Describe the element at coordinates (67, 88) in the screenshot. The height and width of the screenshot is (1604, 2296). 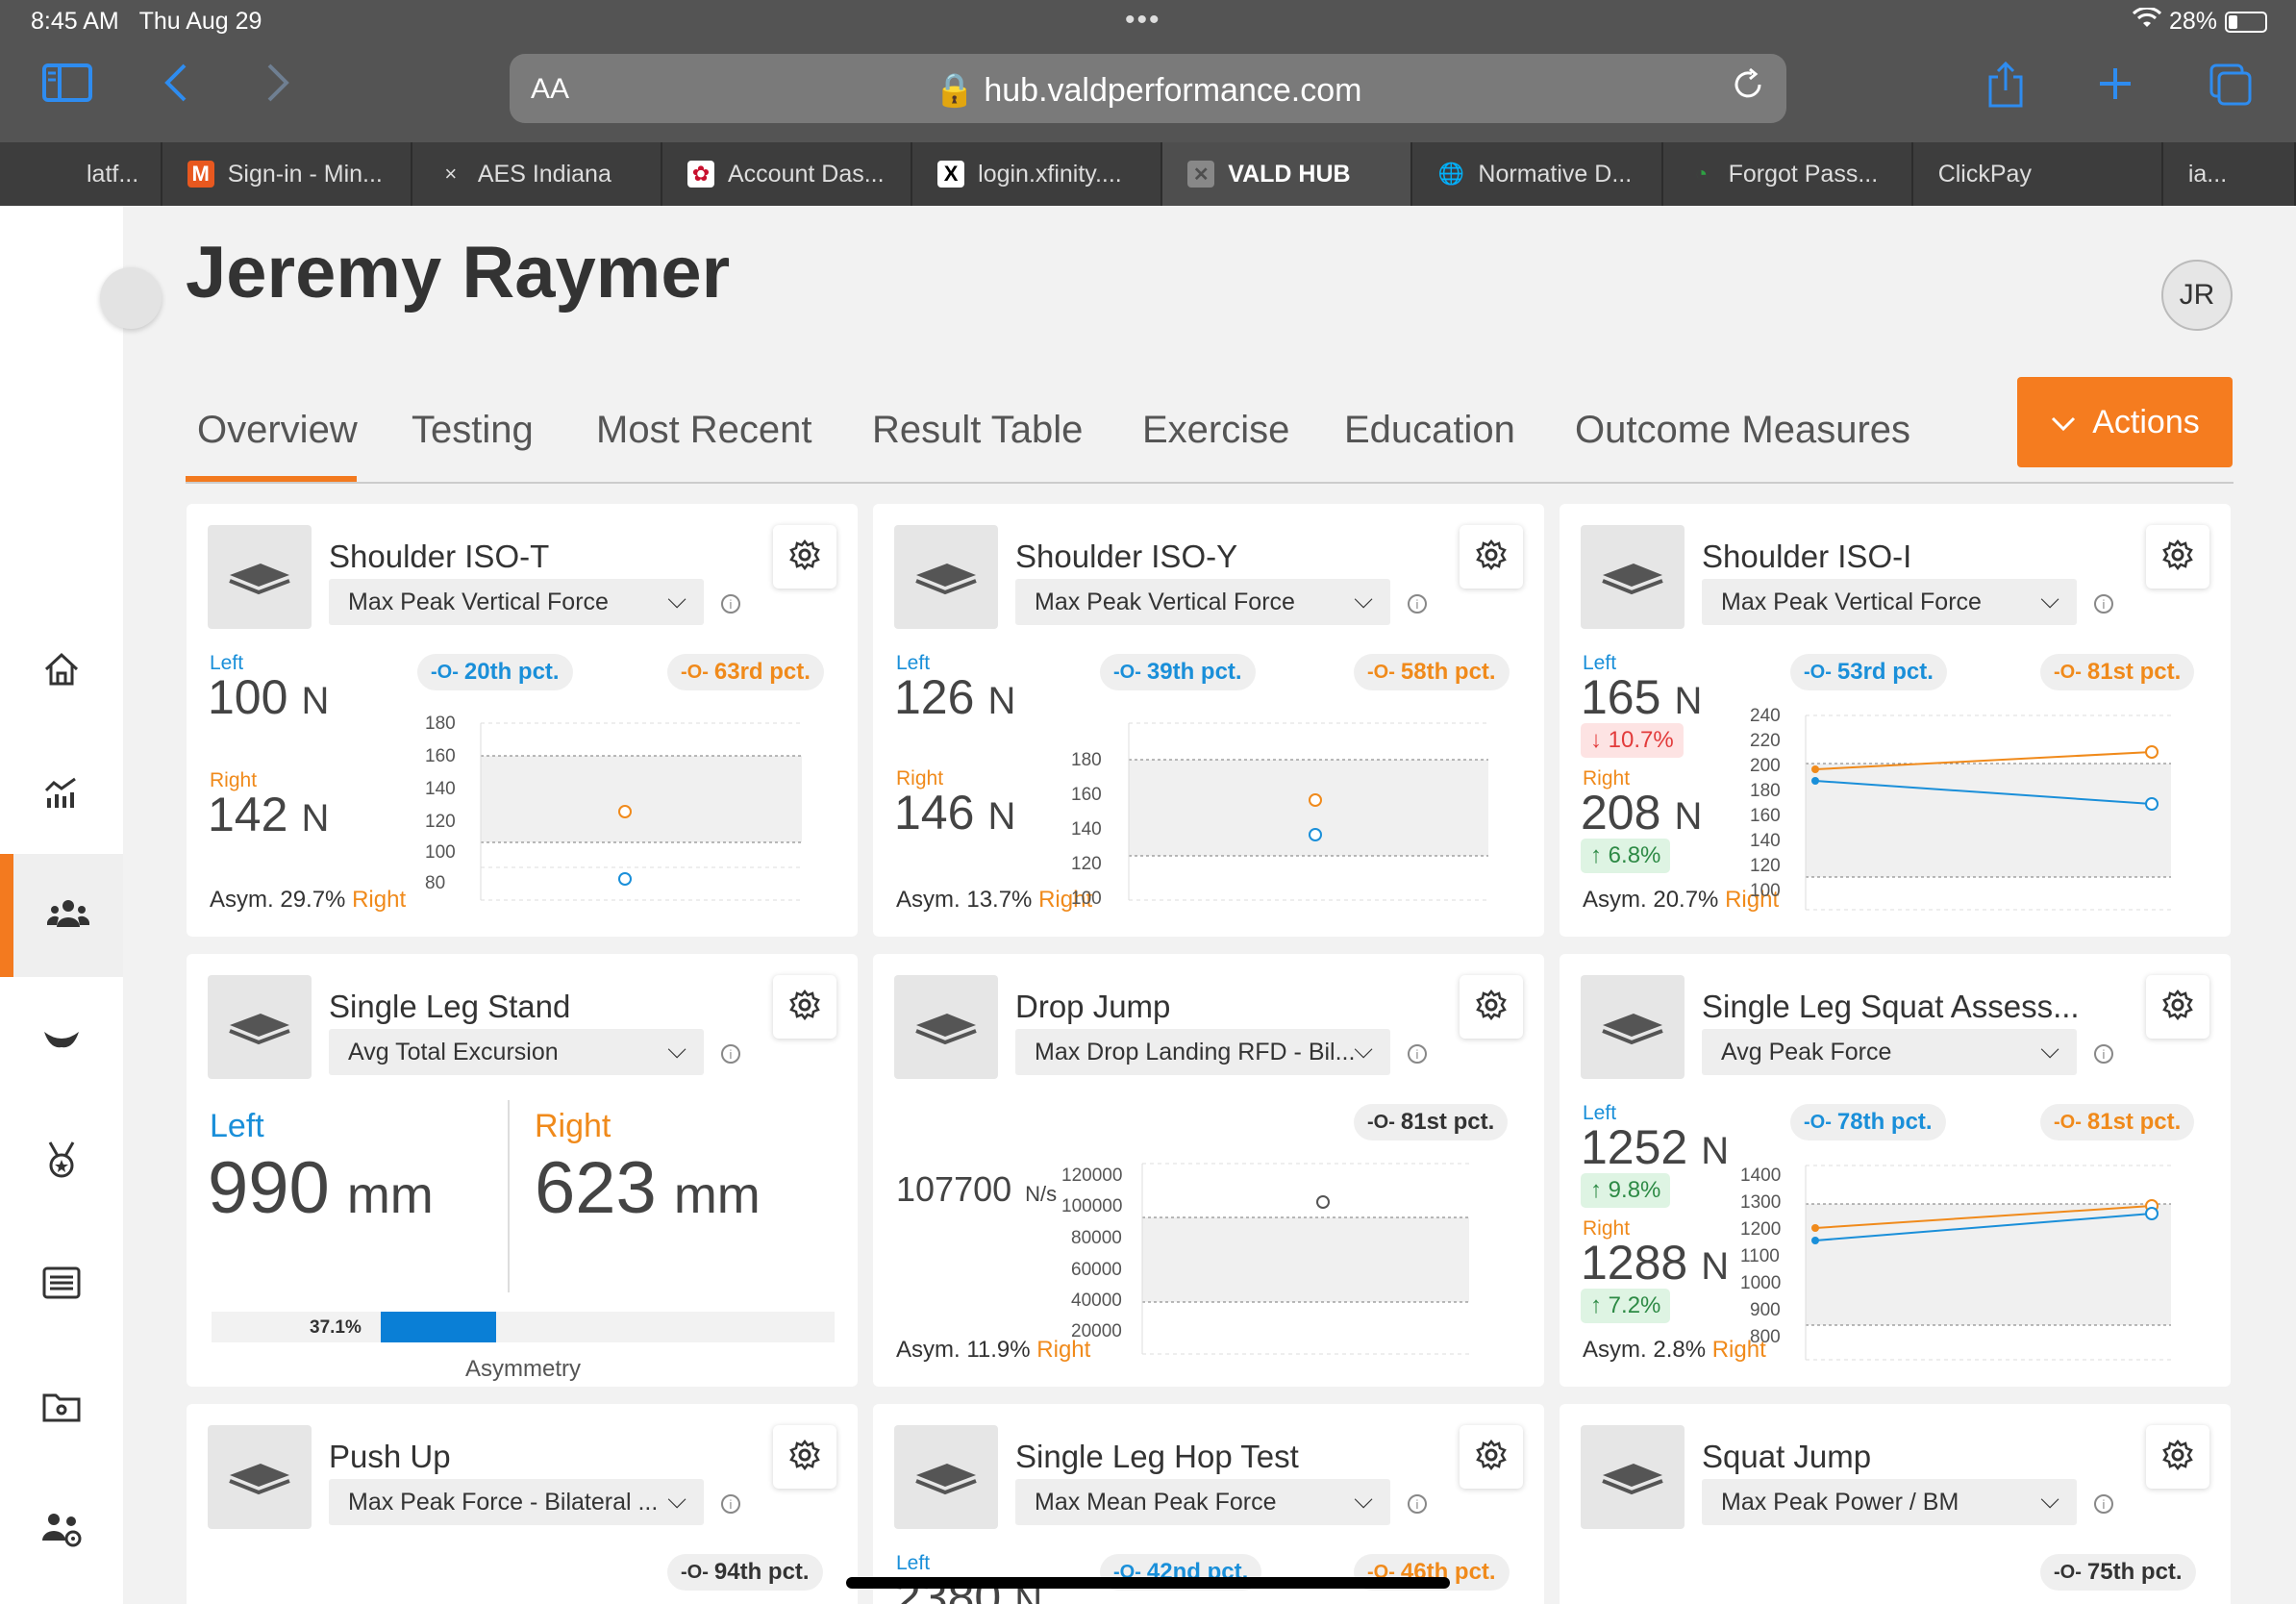
I see `sidebar-toggle-icon` at that location.